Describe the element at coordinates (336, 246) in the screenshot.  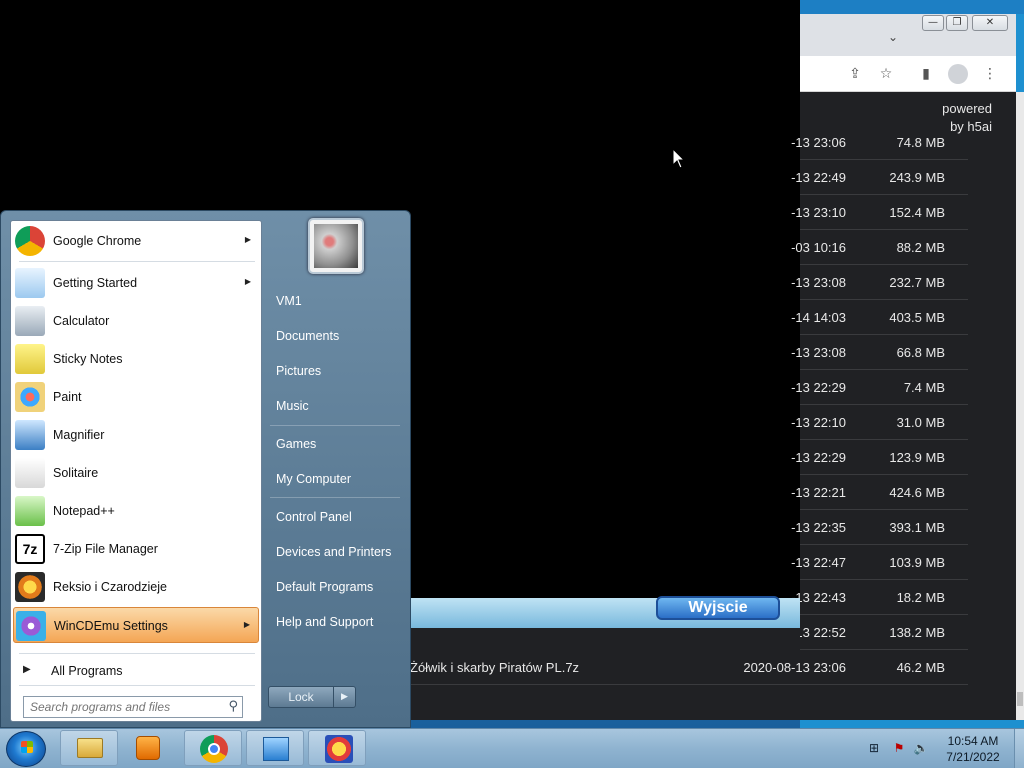
I see `user-picture` at that location.